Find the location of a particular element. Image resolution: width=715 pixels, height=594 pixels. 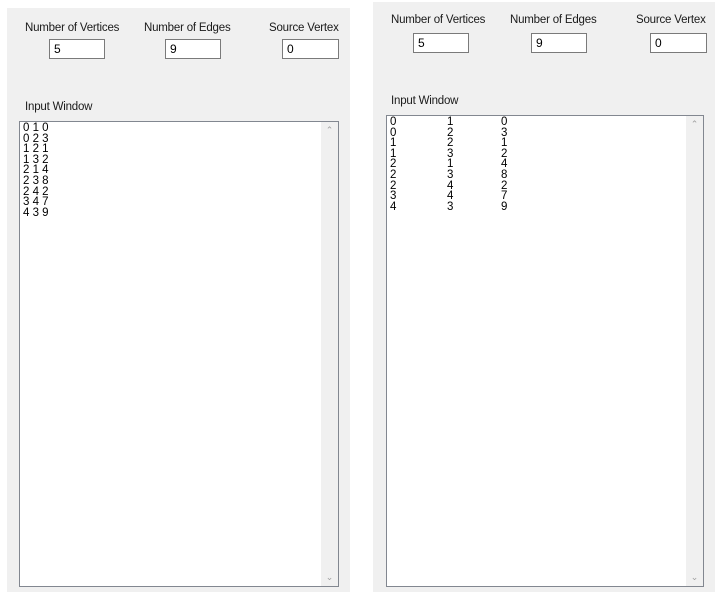

input-line: 4 3 9 is located at coordinates (36, 212).